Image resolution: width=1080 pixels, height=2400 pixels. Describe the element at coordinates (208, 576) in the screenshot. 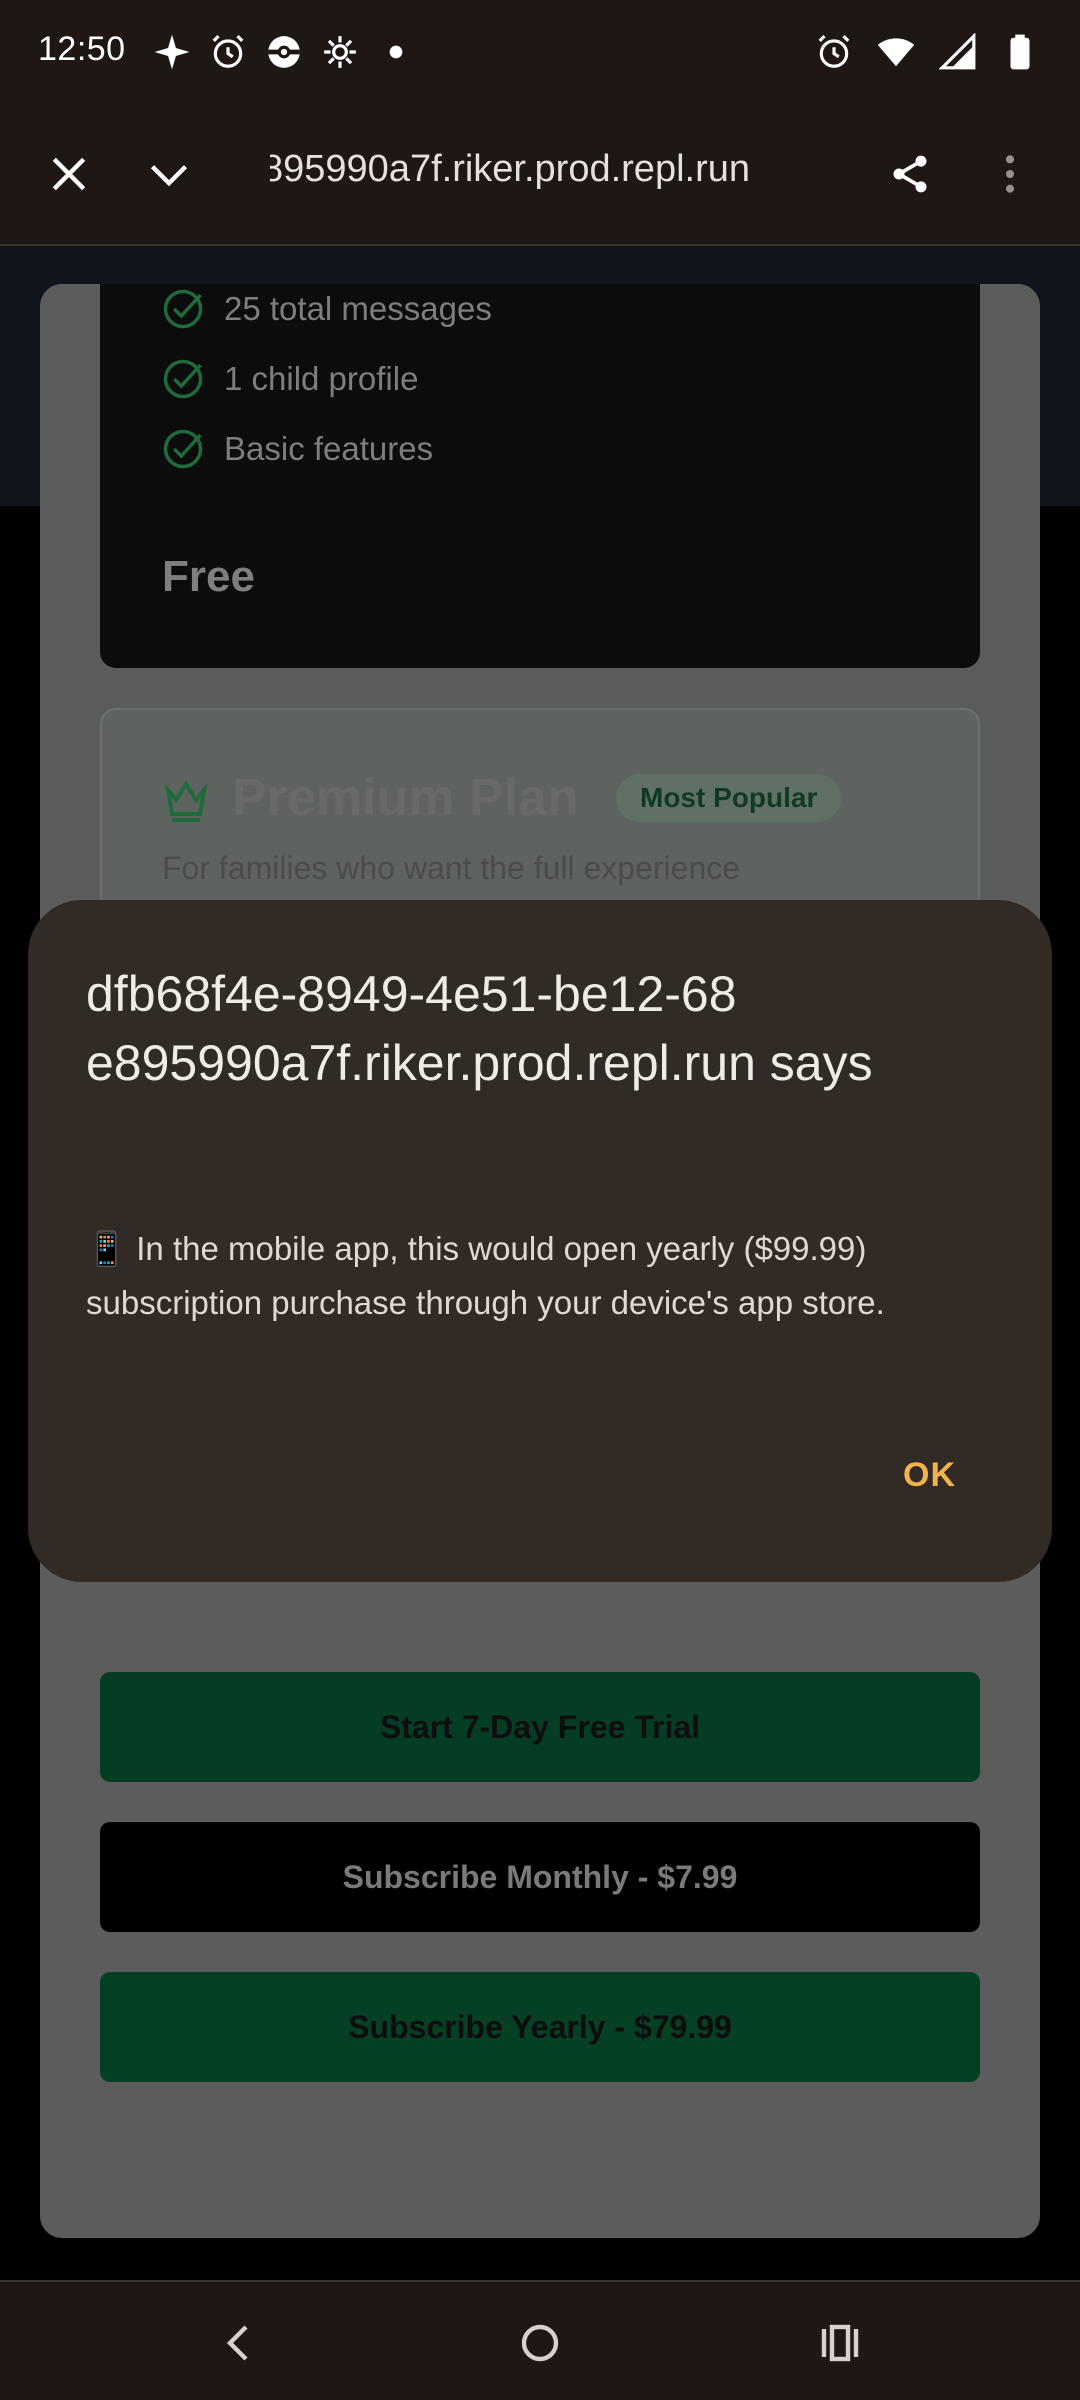

I see `free-price-label: Free` at that location.